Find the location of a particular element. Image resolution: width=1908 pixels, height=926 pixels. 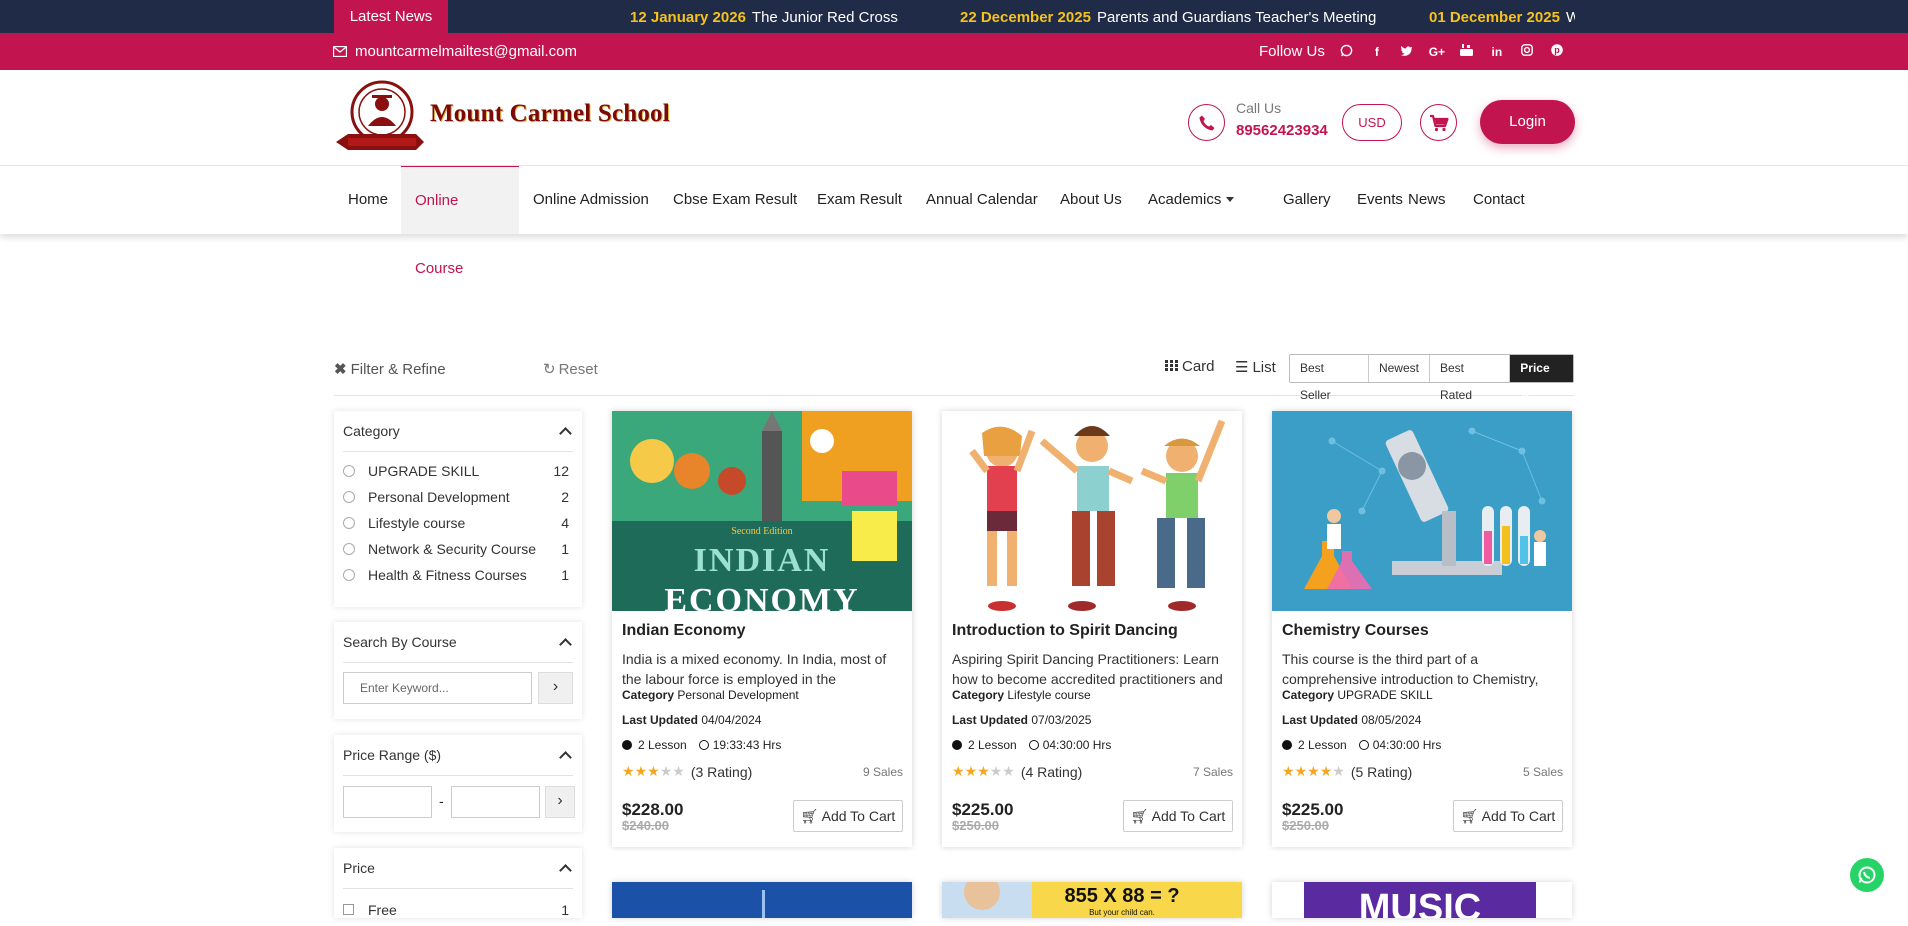

nav-contact: Contact is located at coordinates (1499, 200).